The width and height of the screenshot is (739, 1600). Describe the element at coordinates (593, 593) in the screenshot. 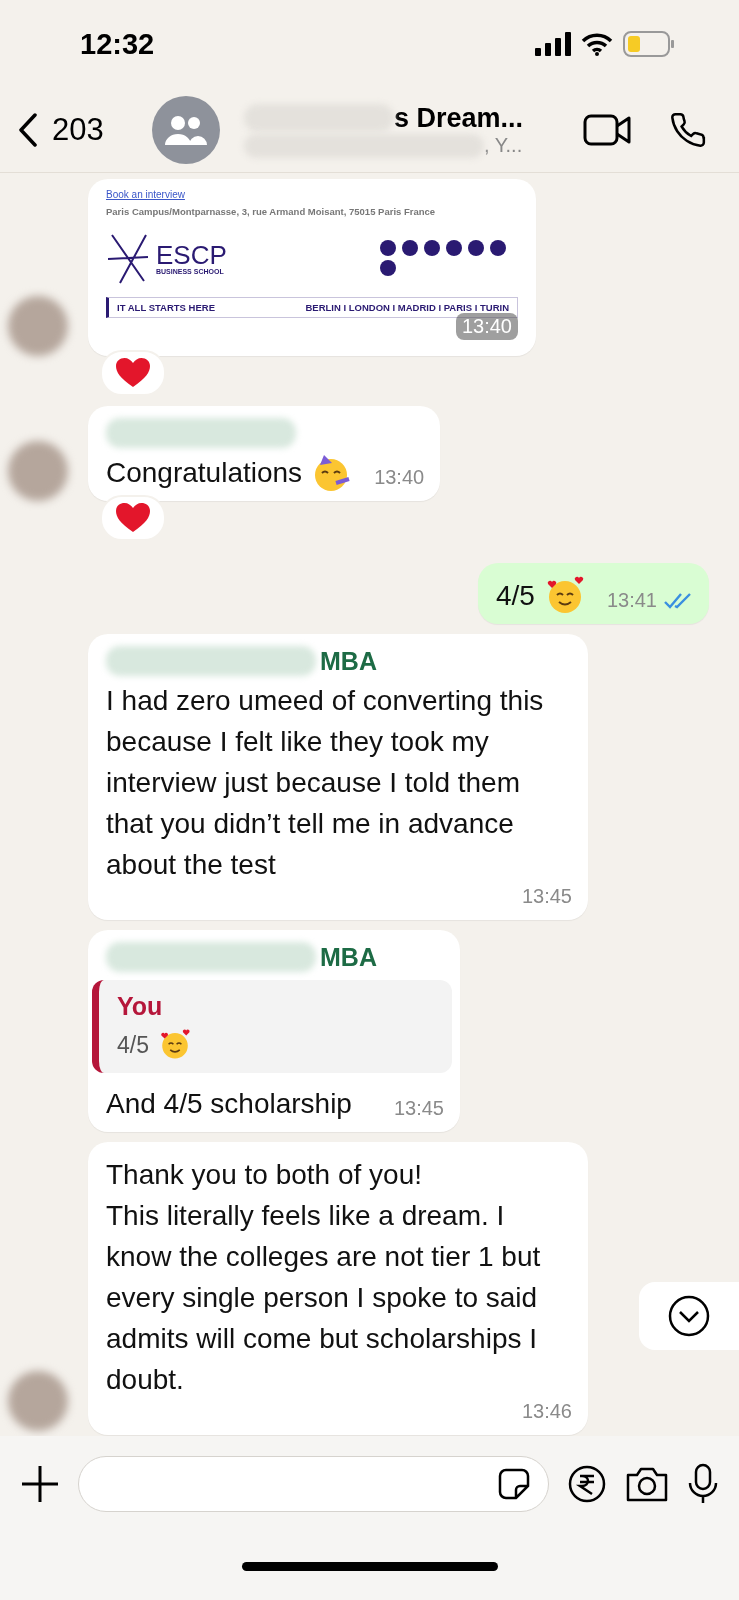

I see `outgoing-message-bubble: 4/5 13:41` at that location.